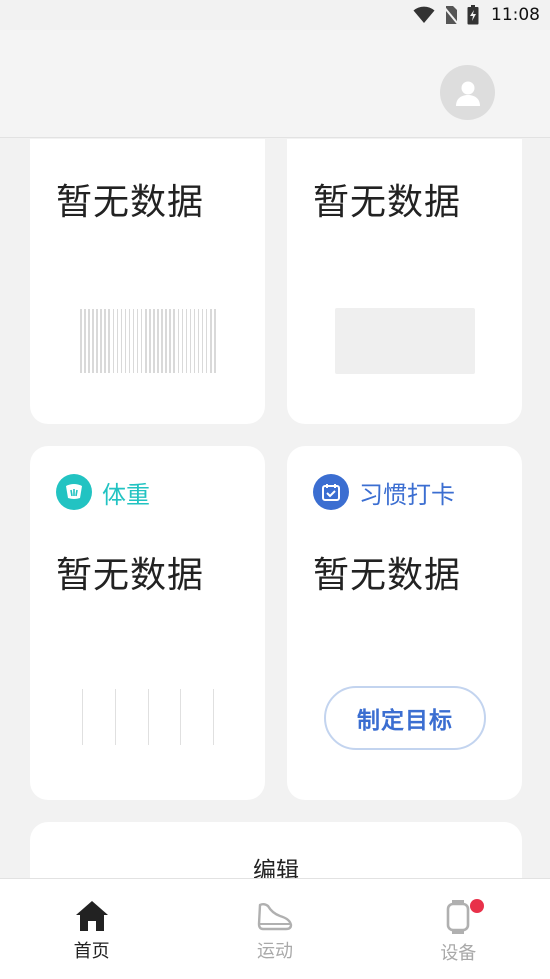  What do you see at coordinates (275, 917) in the screenshot?
I see `shoe-icon` at bounding box center [275, 917].